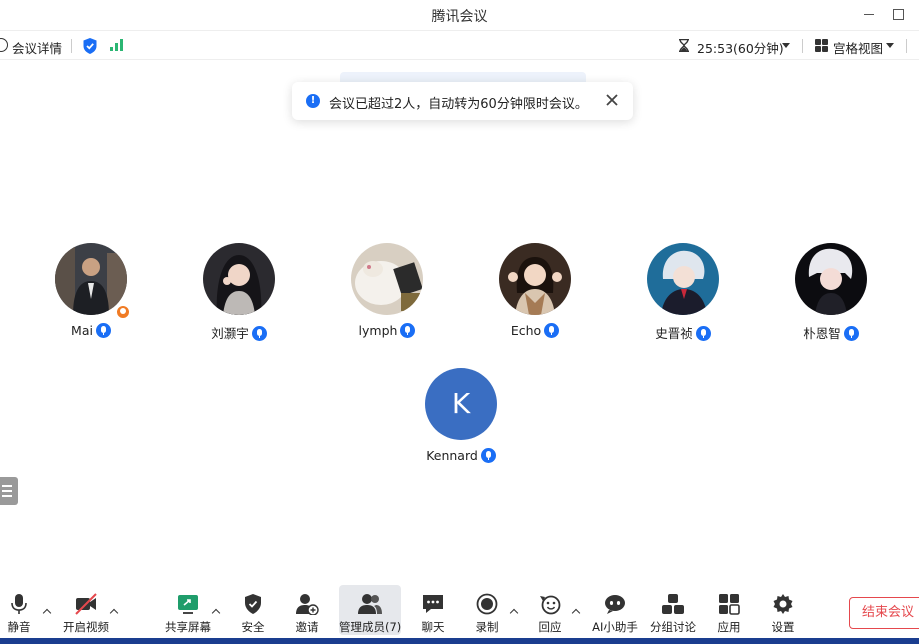  I want to click on settings-button: 设置, so click(783, 610).